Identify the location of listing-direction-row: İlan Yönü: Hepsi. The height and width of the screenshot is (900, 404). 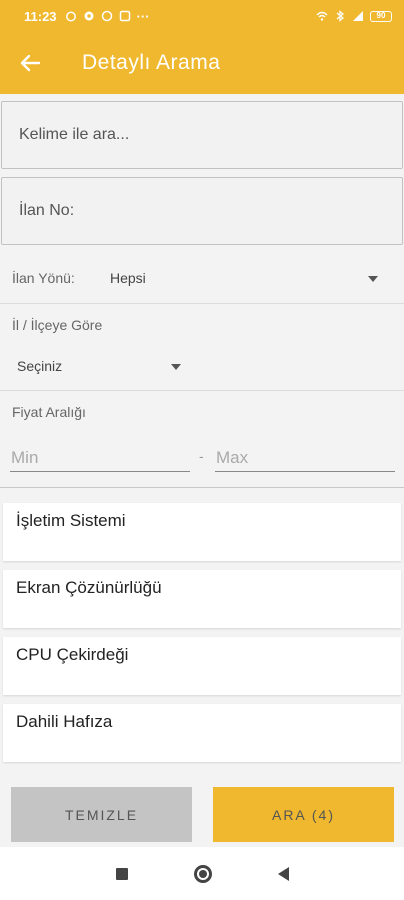
(202, 278).